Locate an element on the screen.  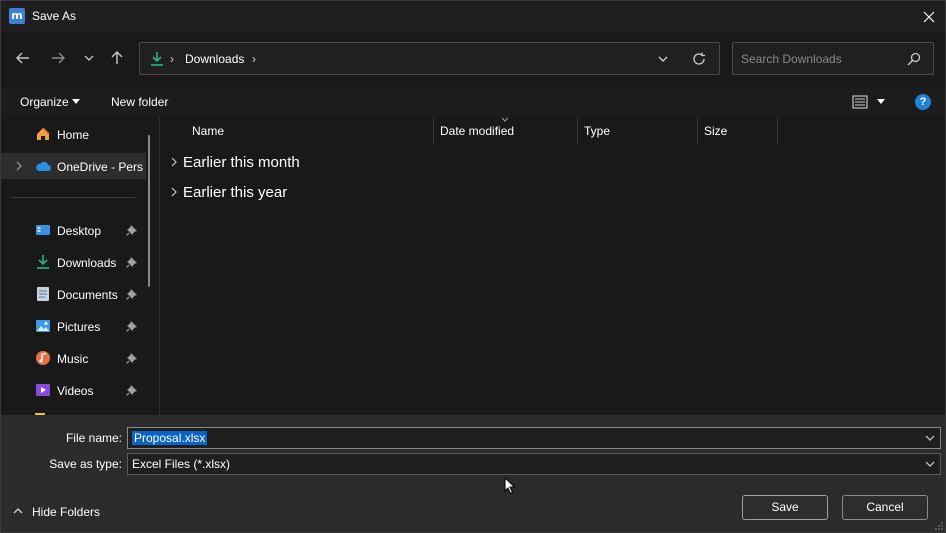
column-header-date-modified: Date modified is located at coordinates (505, 130).